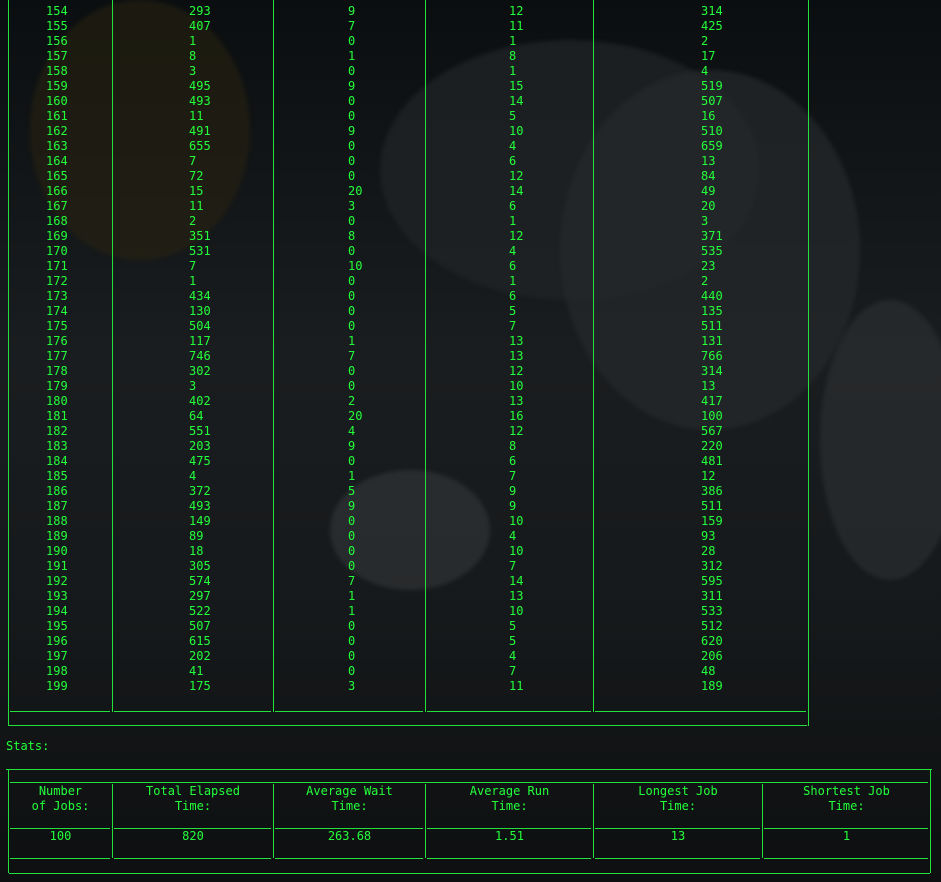 The width and height of the screenshot is (941, 882). I want to click on table-cell: 198, so click(57, 671).